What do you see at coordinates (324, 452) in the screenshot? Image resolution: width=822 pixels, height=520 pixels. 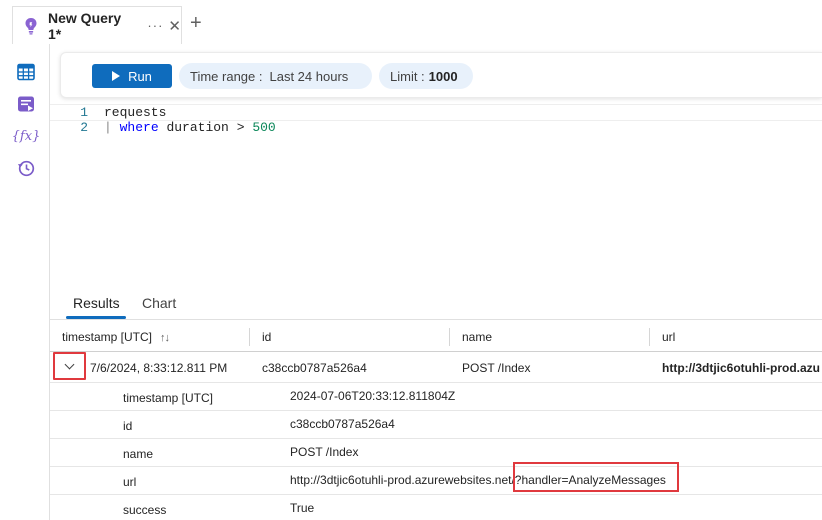 I see `detail-value: POST /Index` at bounding box center [324, 452].